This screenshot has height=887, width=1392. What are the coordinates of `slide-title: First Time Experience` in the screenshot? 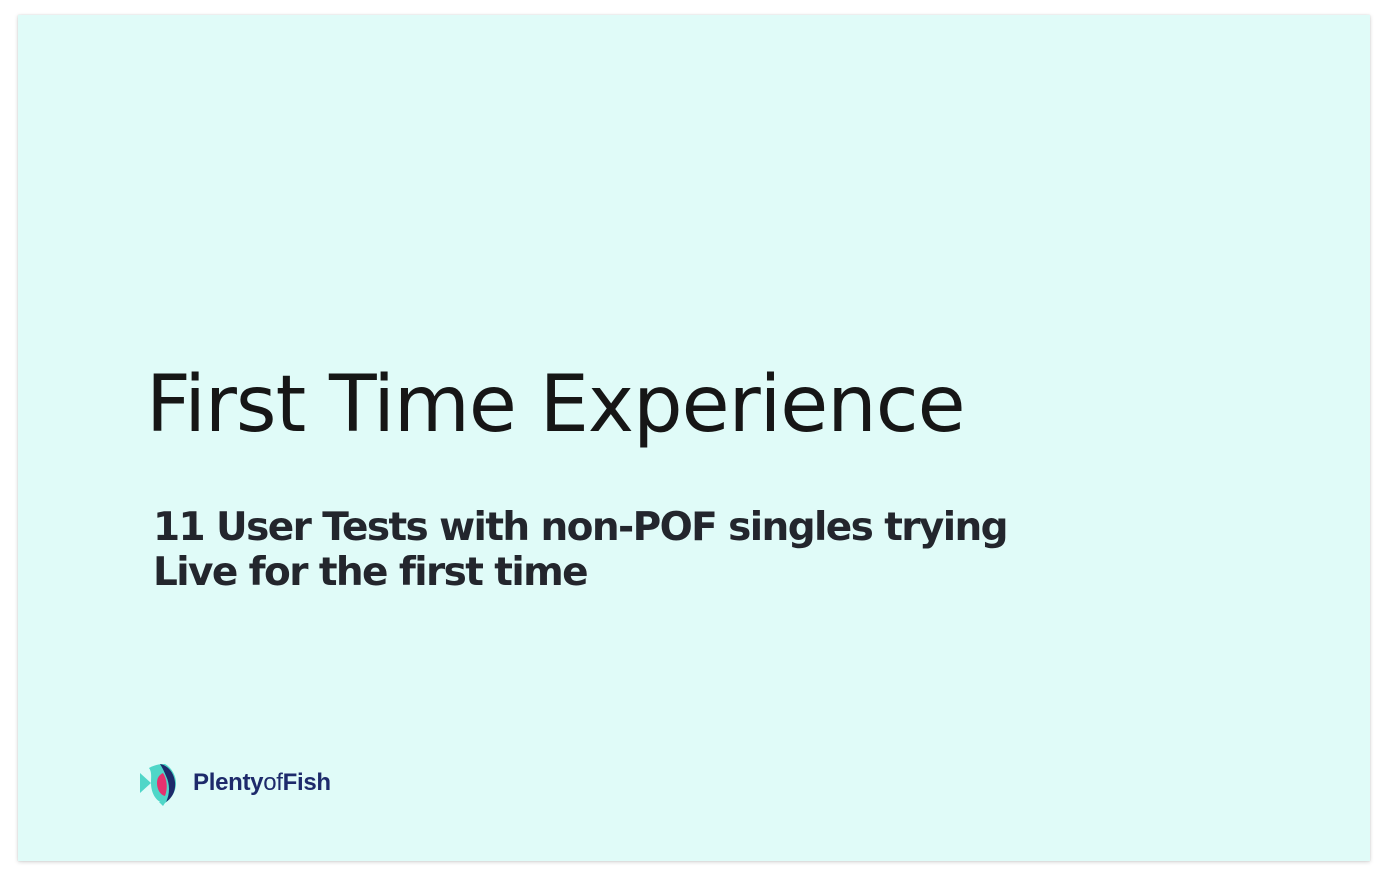 It's located at (556, 405).